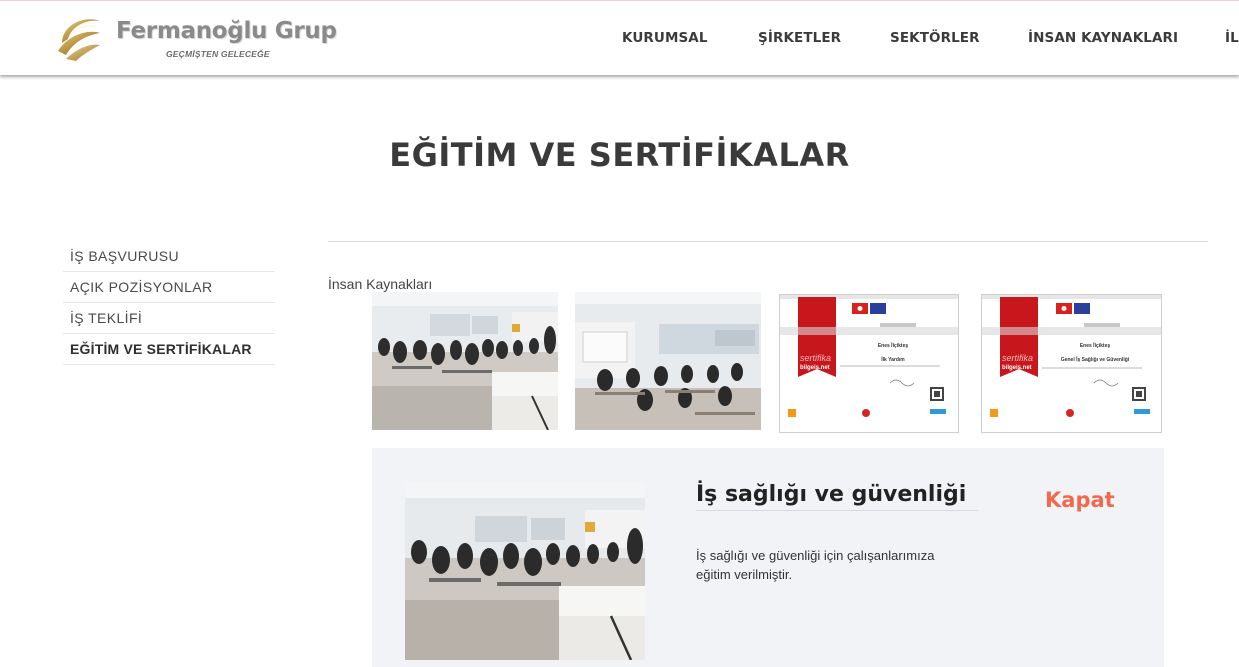  I want to click on detail-image, so click(525, 571).